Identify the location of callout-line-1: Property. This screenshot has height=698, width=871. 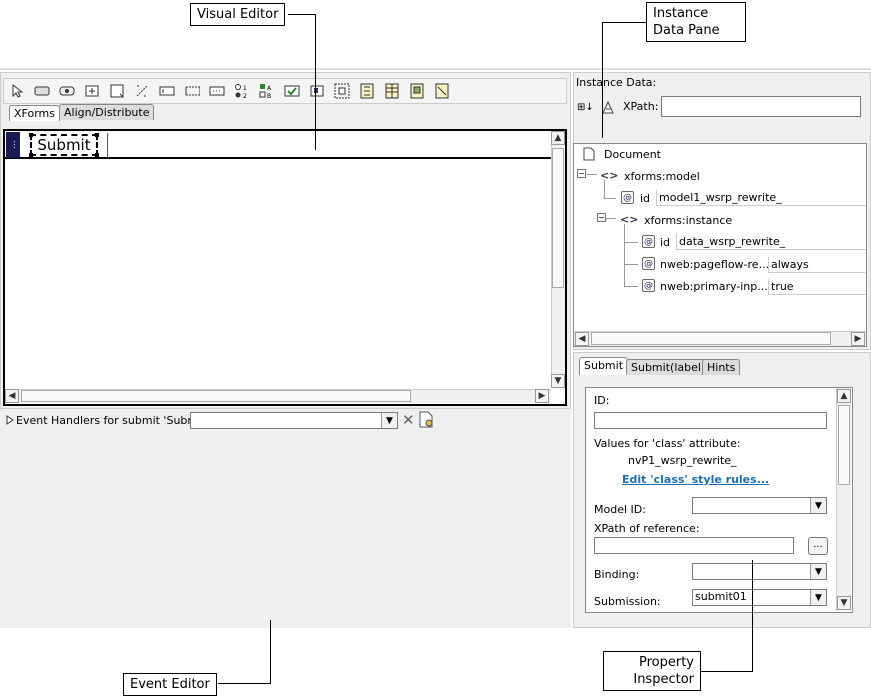
(666, 662).